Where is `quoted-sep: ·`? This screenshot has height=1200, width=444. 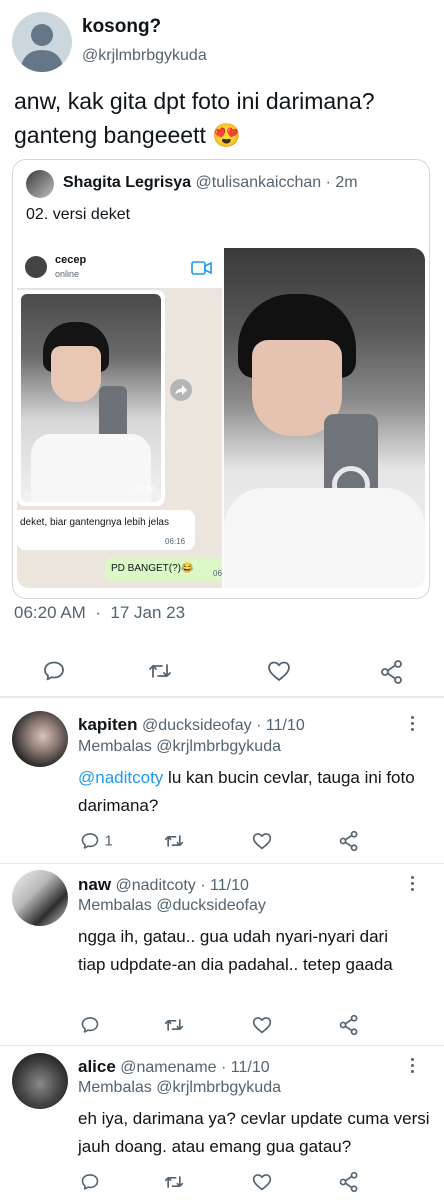
quoted-sep: · is located at coordinates (328, 182).